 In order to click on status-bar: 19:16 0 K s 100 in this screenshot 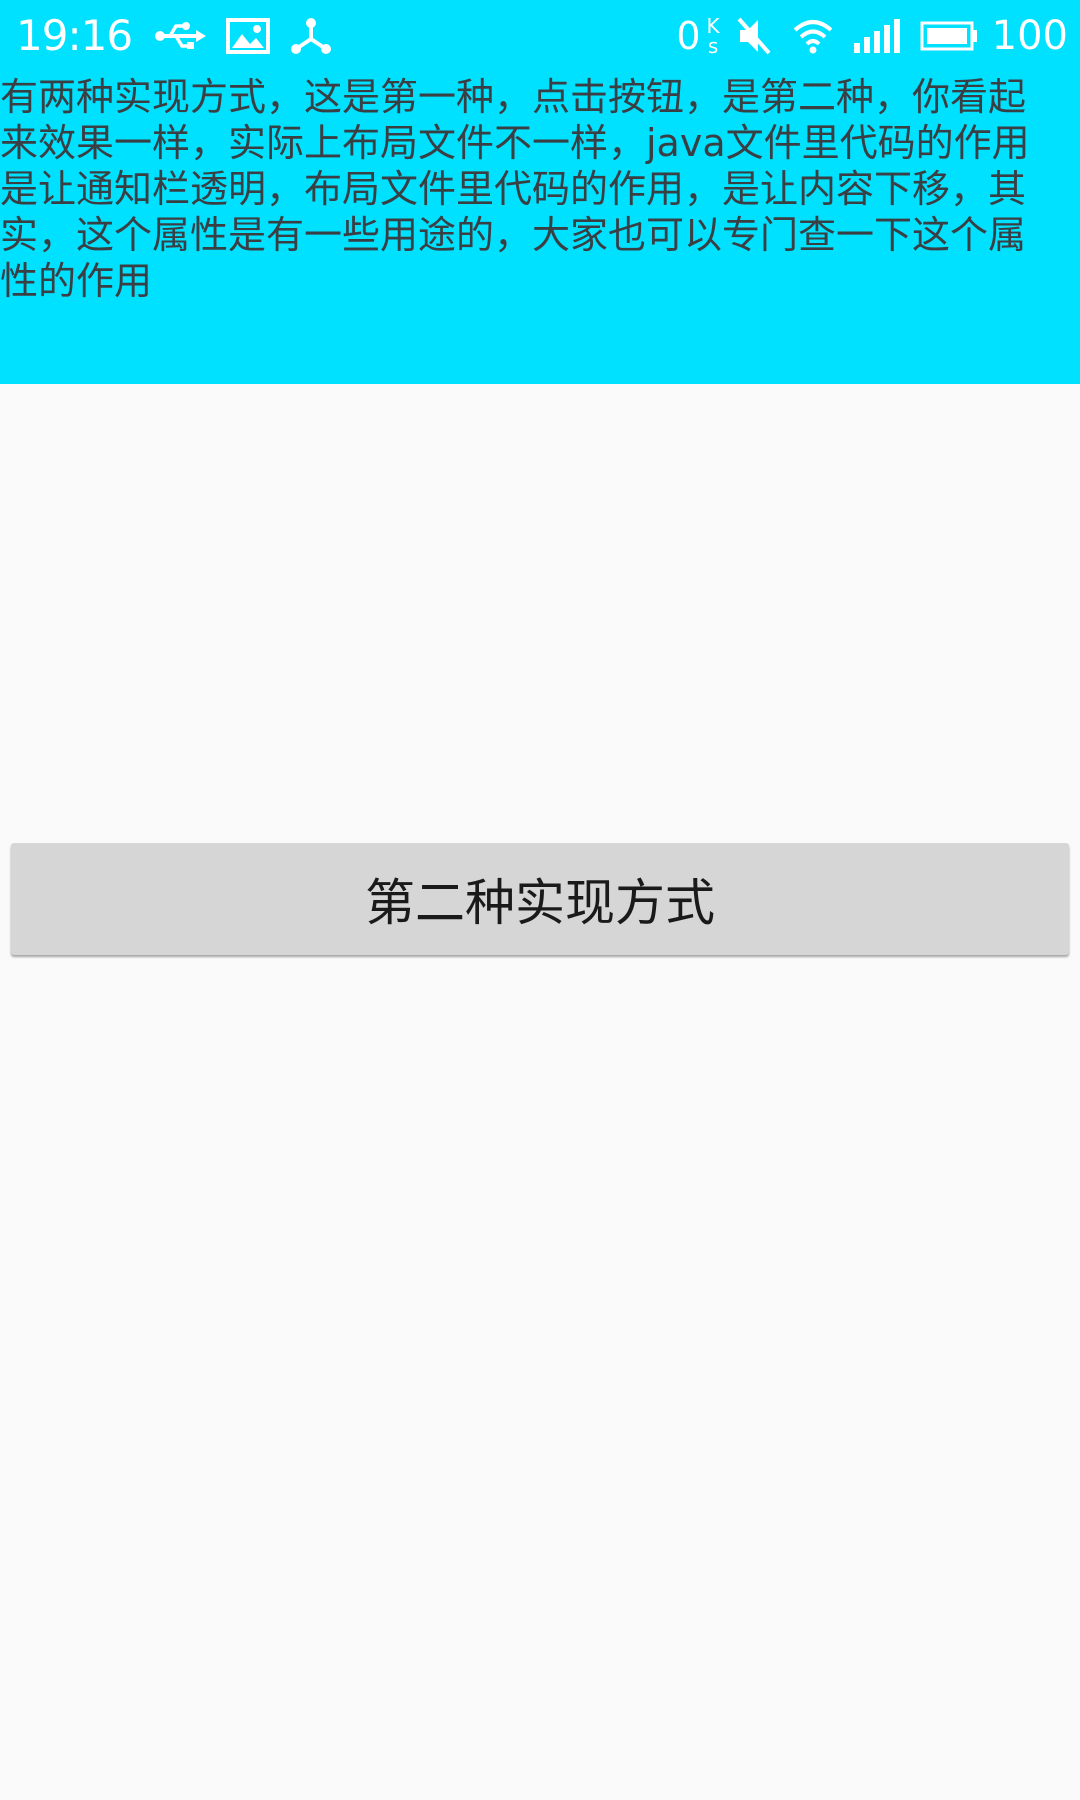, I will do `click(540, 36)`.